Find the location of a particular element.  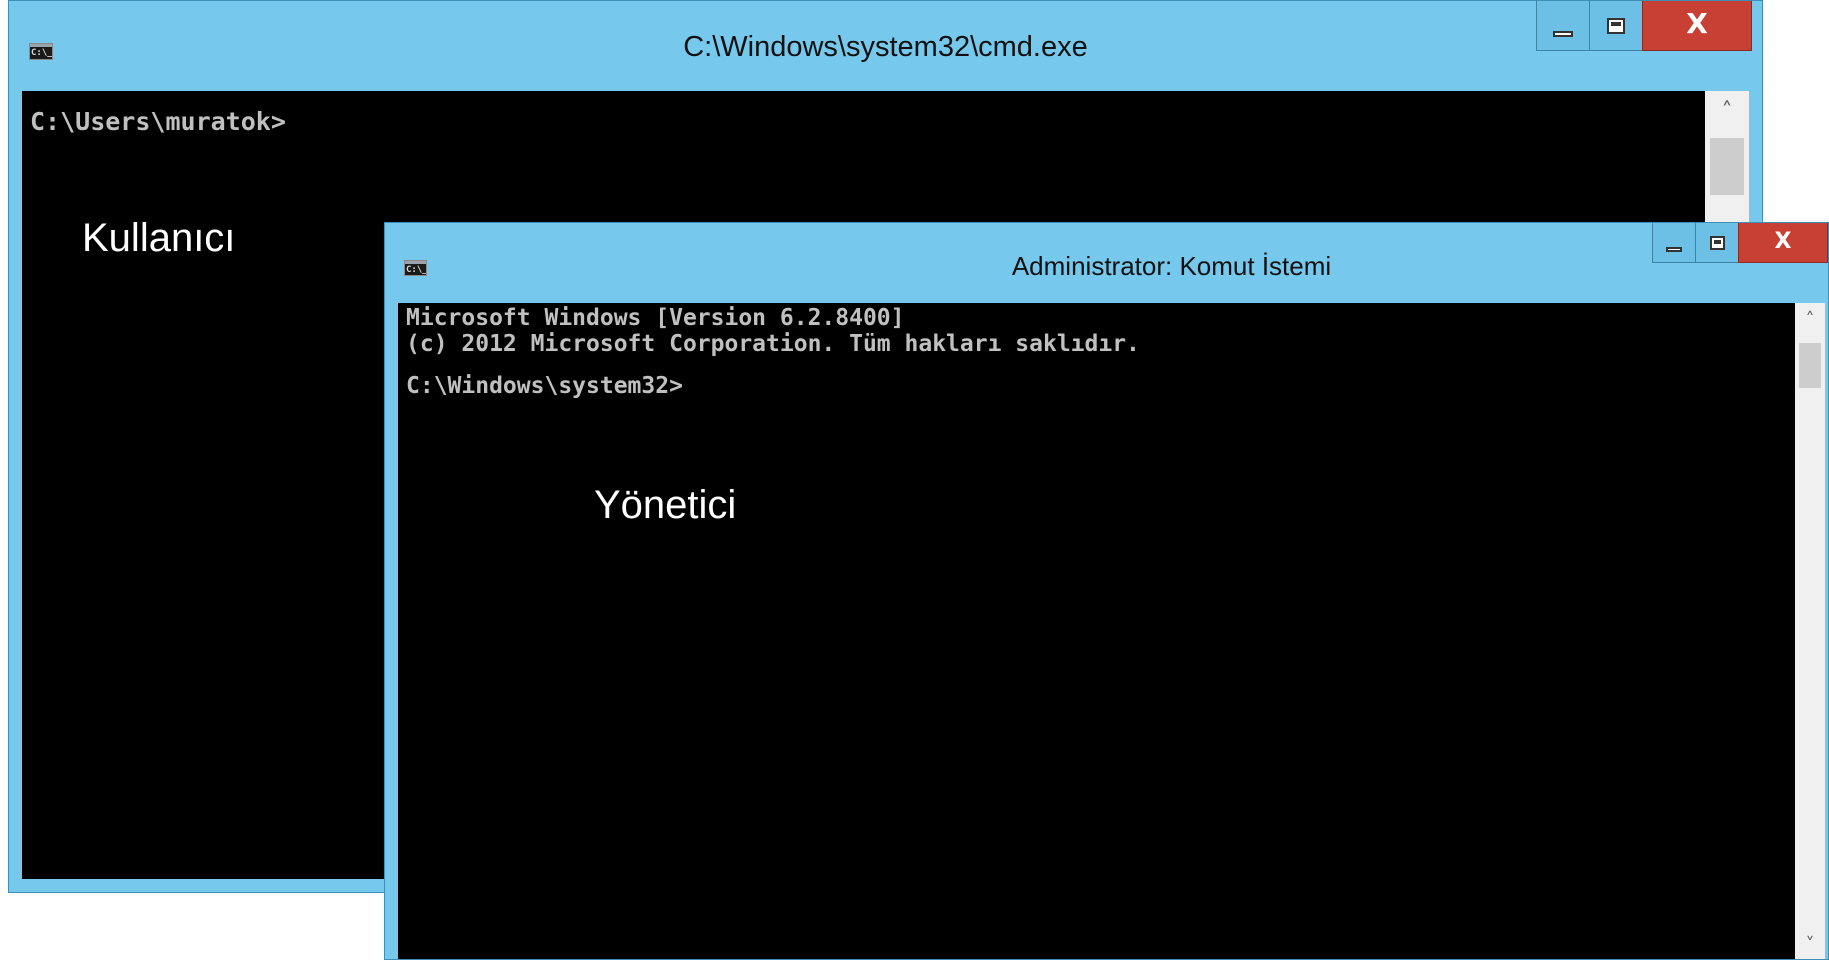

admin-cmd-titlebar: C:\_ Administrator: Komut İstemi X is located at coordinates (1106, 263).